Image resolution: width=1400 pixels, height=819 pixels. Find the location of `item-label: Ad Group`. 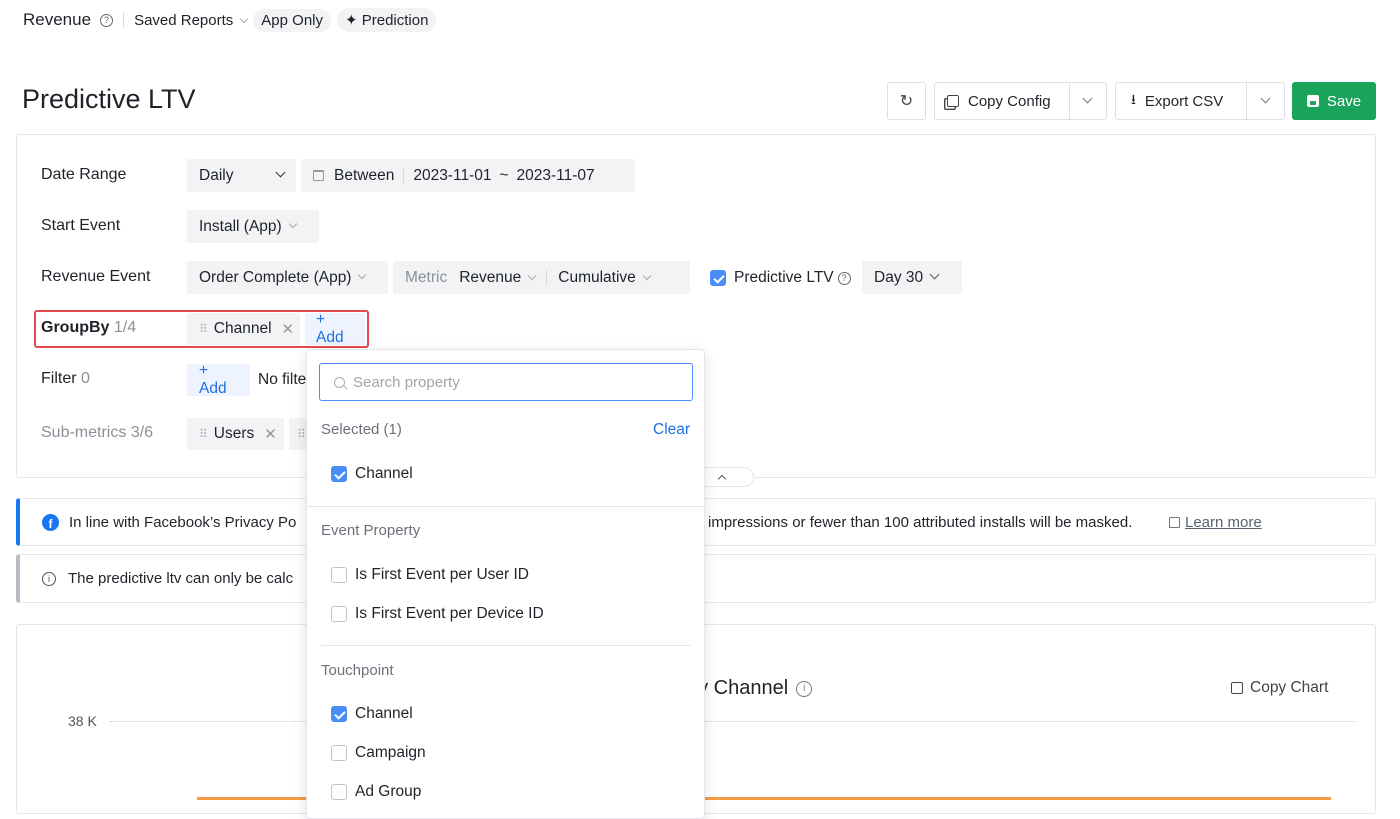

item-label: Ad Group is located at coordinates (388, 791).